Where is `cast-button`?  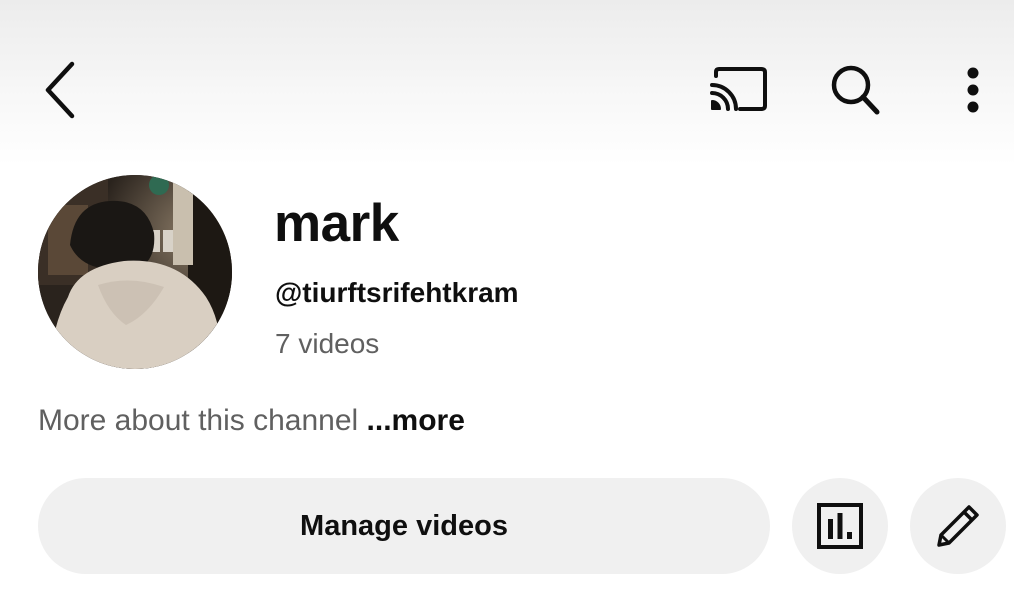
cast-button is located at coordinates (738, 90).